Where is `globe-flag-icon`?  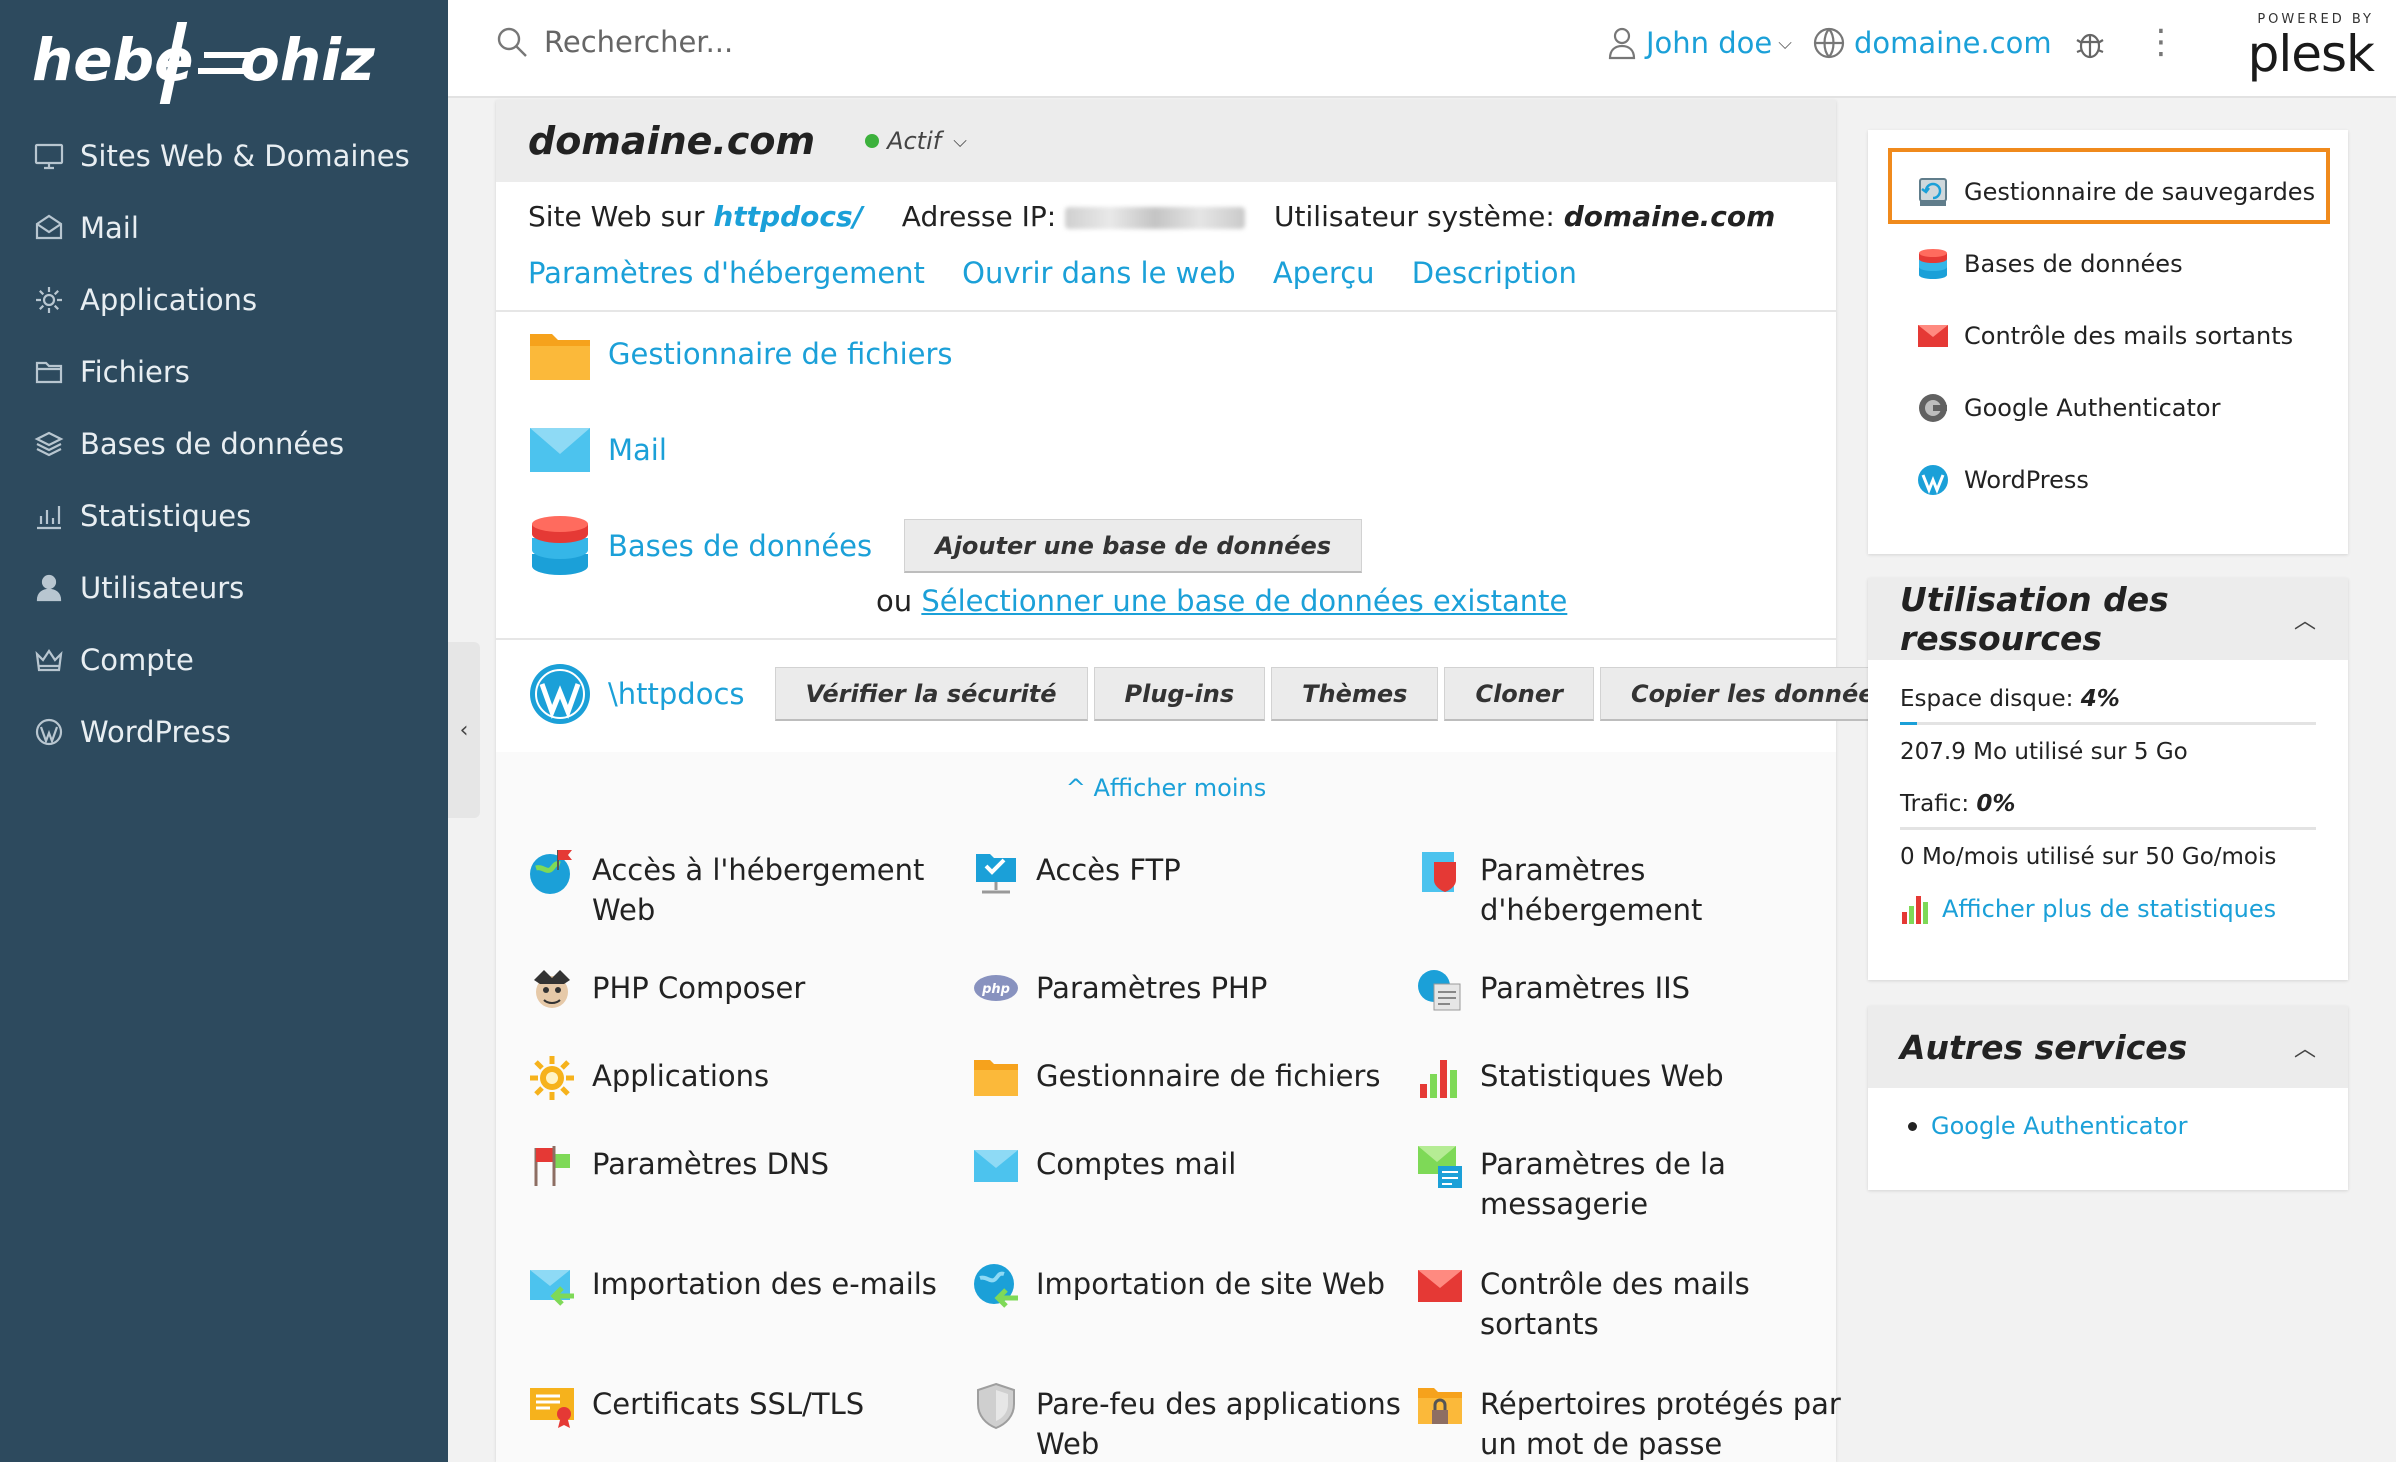
globe-flag-icon is located at coordinates (551, 872).